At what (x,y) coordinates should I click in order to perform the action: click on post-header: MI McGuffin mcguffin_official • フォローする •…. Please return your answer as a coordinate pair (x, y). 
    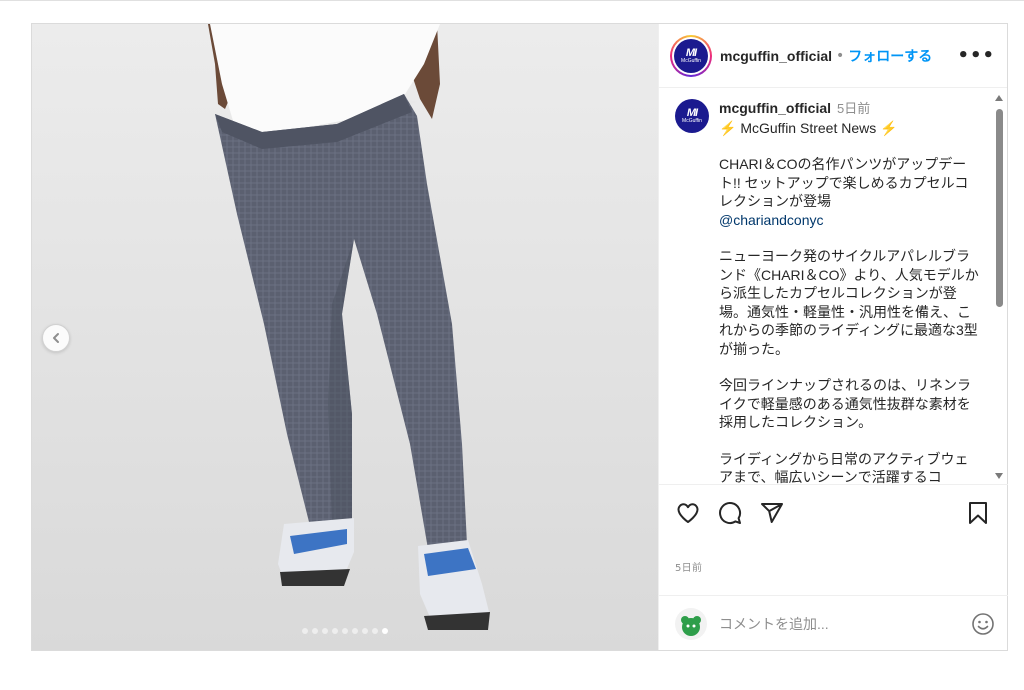
    Looking at the image, I should click on (833, 56).